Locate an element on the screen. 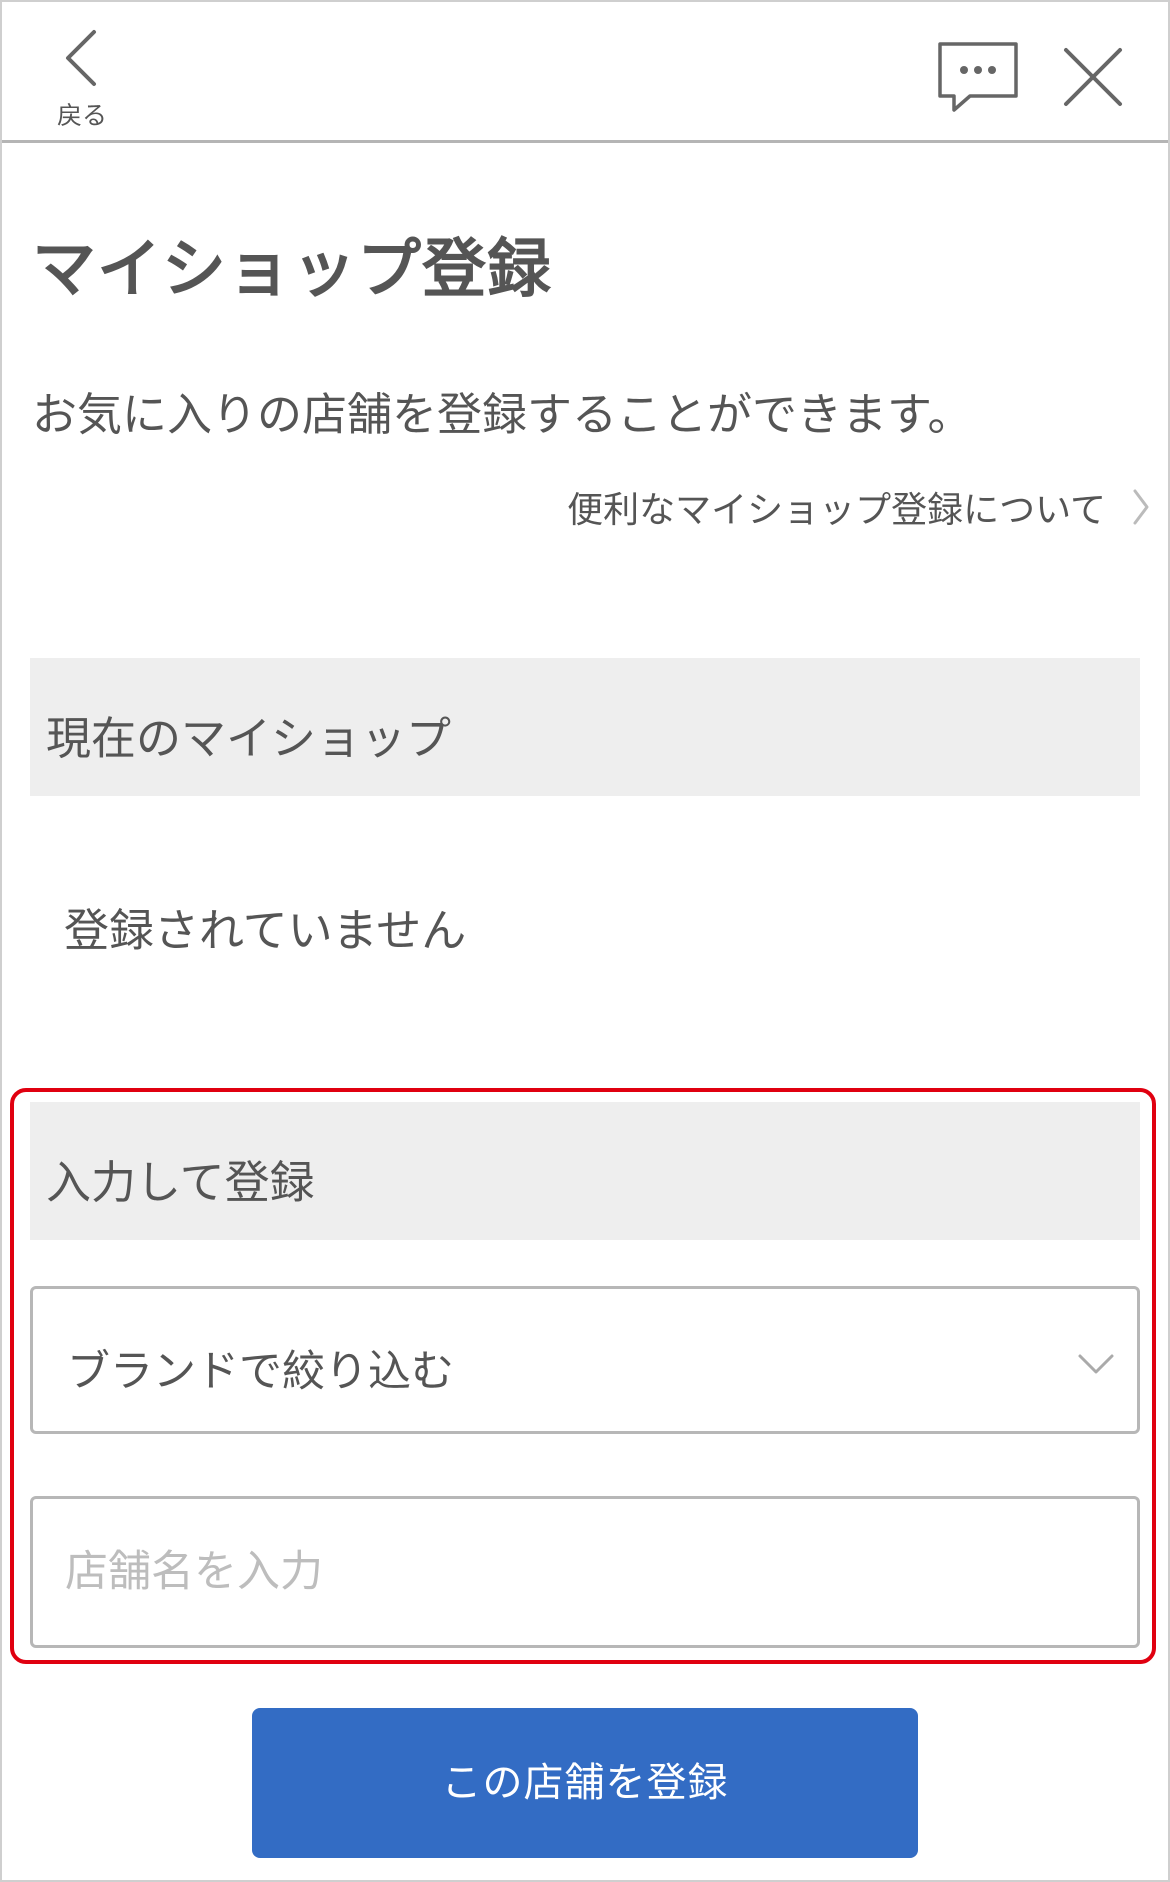  back-label: 戻る is located at coordinates (81, 115).